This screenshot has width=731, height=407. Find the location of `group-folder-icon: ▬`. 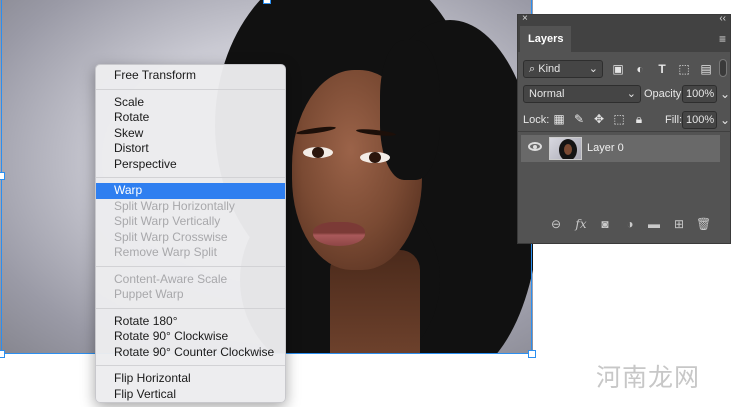

group-folder-icon: ▬ is located at coordinates (654, 224).